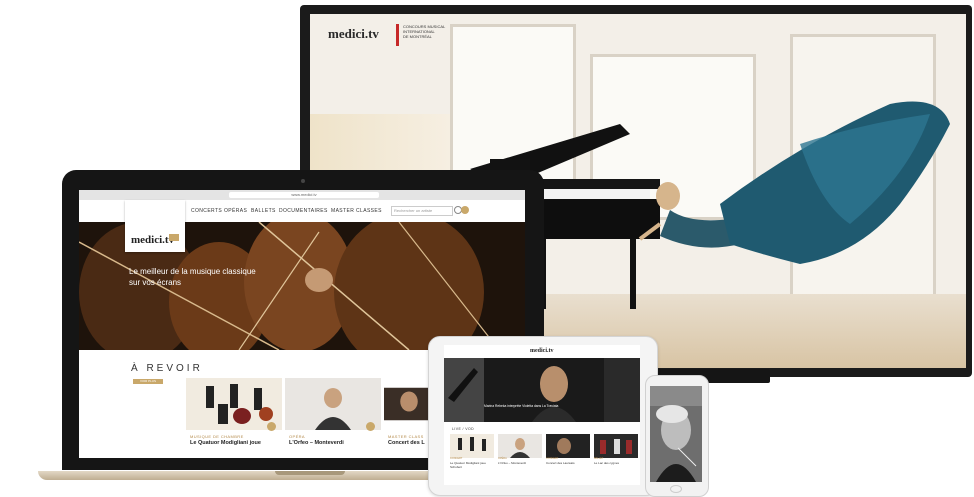 The height and width of the screenshot is (497, 974). What do you see at coordinates (353, 33) in the screenshot?
I see `tv-logo: medici.tv` at bounding box center [353, 33].